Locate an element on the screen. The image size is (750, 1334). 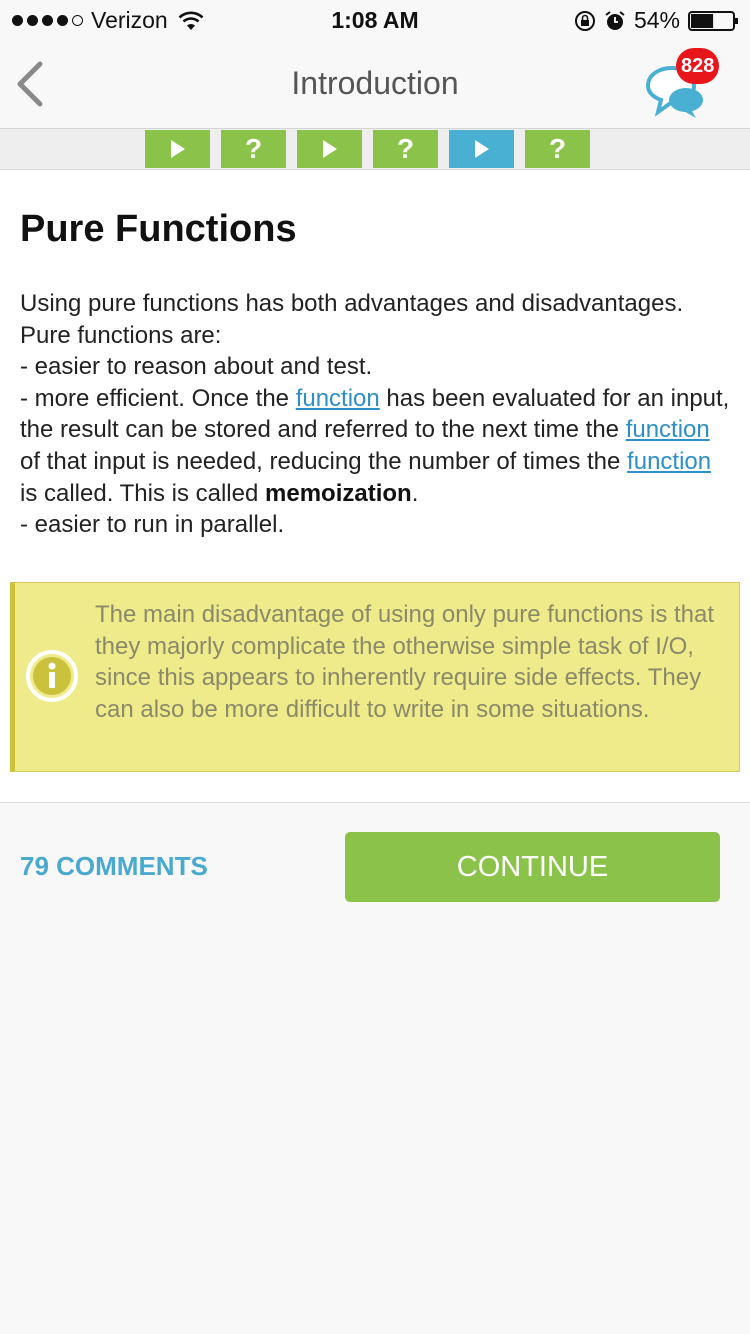
status-right: 54% is located at coordinates (657, 20).